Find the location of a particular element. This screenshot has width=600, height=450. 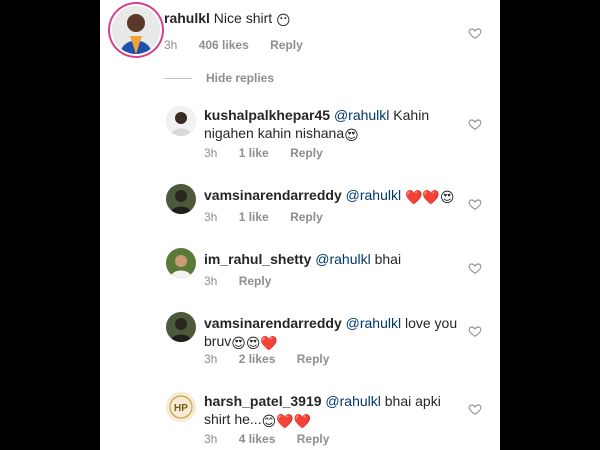

likes-count: 4 likes is located at coordinates (257, 439).